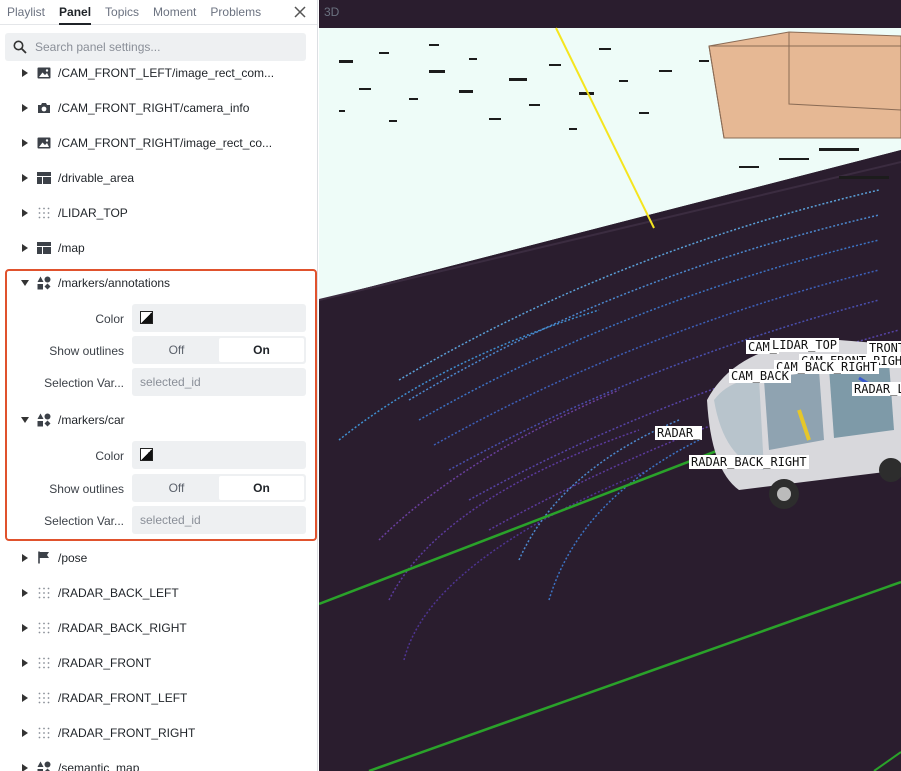  I want to click on topic-row-radar-front: /RADAR_FRONT, so click(158, 662).